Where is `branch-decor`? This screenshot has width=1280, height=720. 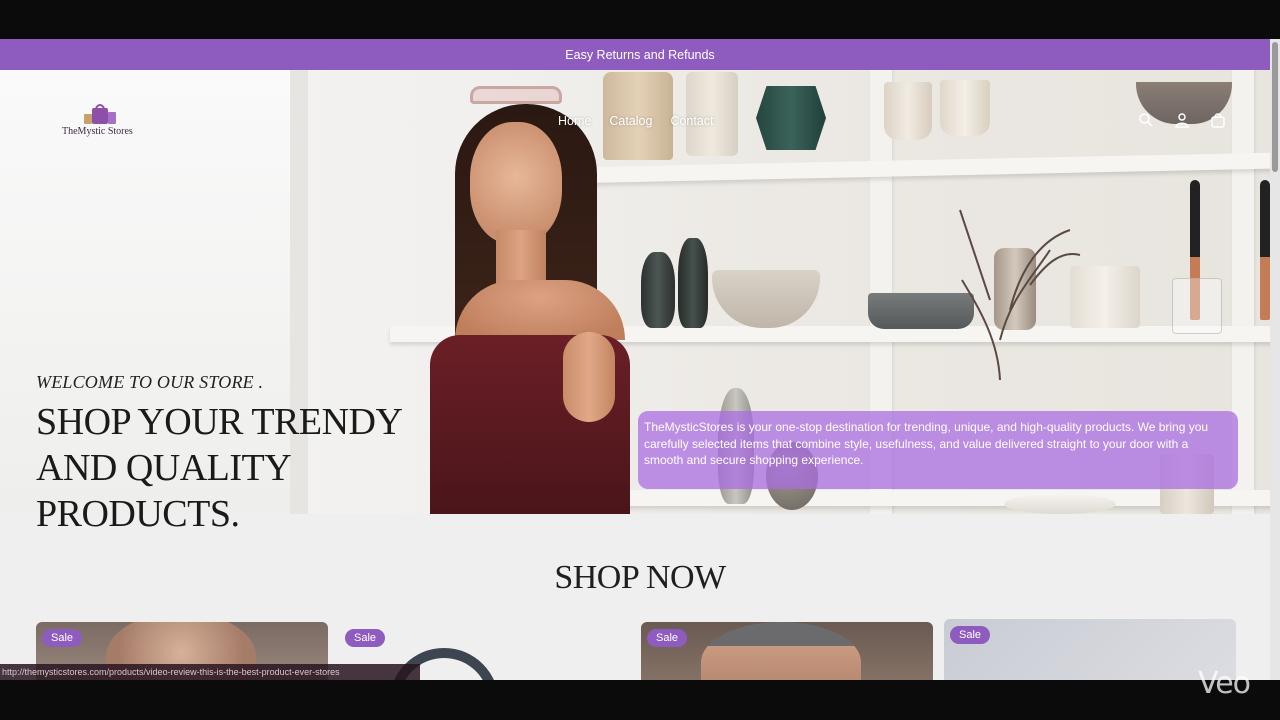 branch-decor is located at coordinates (1020, 295).